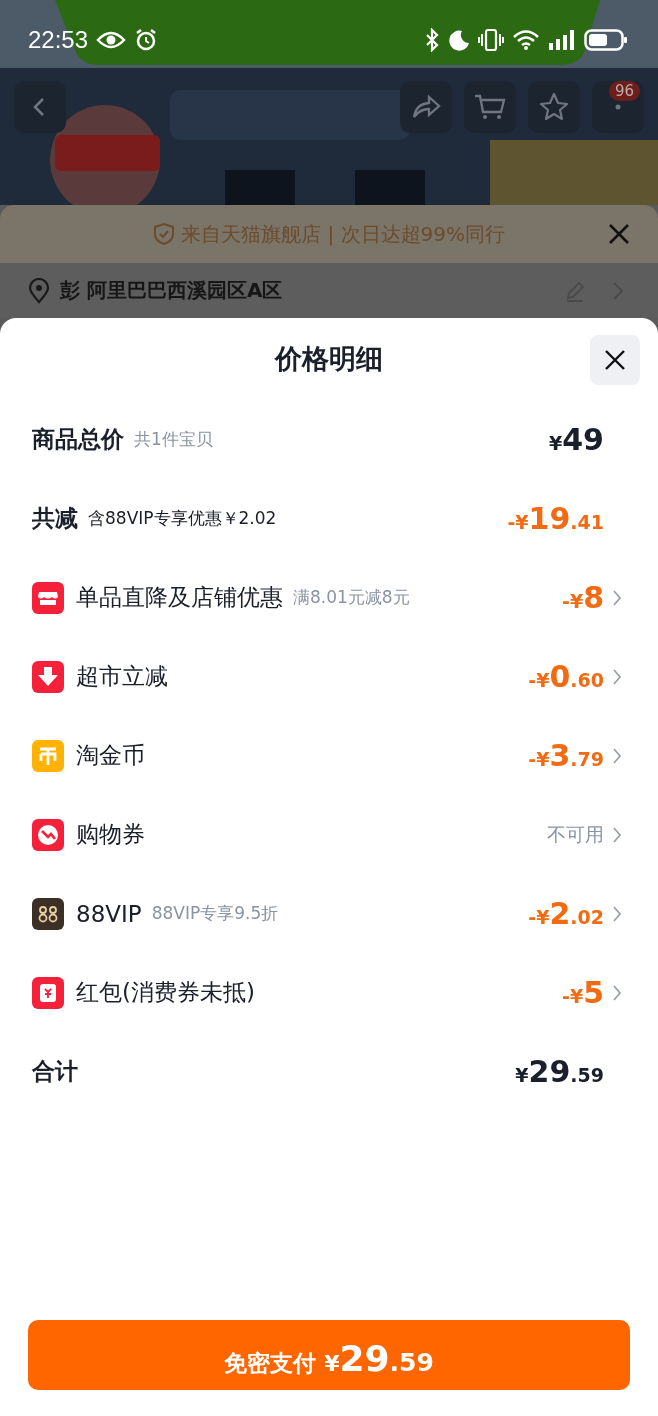 The image size is (658, 1416). What do you see at coordinates (110, 755) in the screenshot?
I see `row-label: 淘金币` at bounding box center [110, 755].